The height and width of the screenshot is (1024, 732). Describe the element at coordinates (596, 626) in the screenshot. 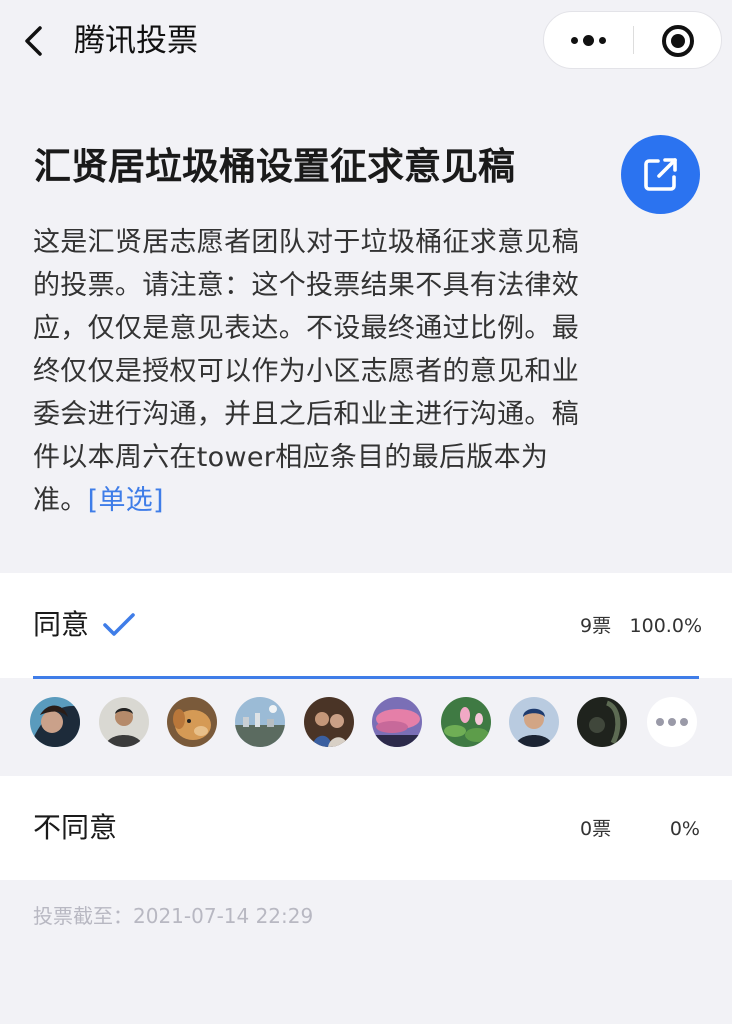

I see `option-vote-count: 9票` at that location.